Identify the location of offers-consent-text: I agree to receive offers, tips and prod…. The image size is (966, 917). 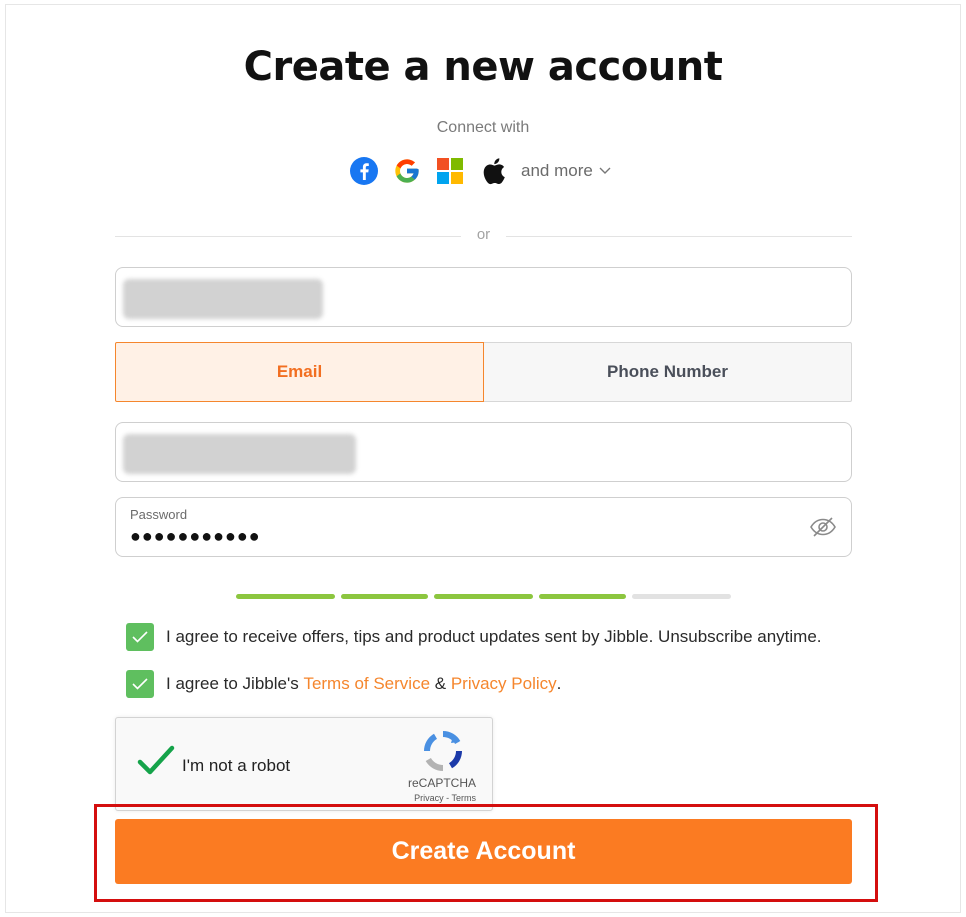
(494, 636).